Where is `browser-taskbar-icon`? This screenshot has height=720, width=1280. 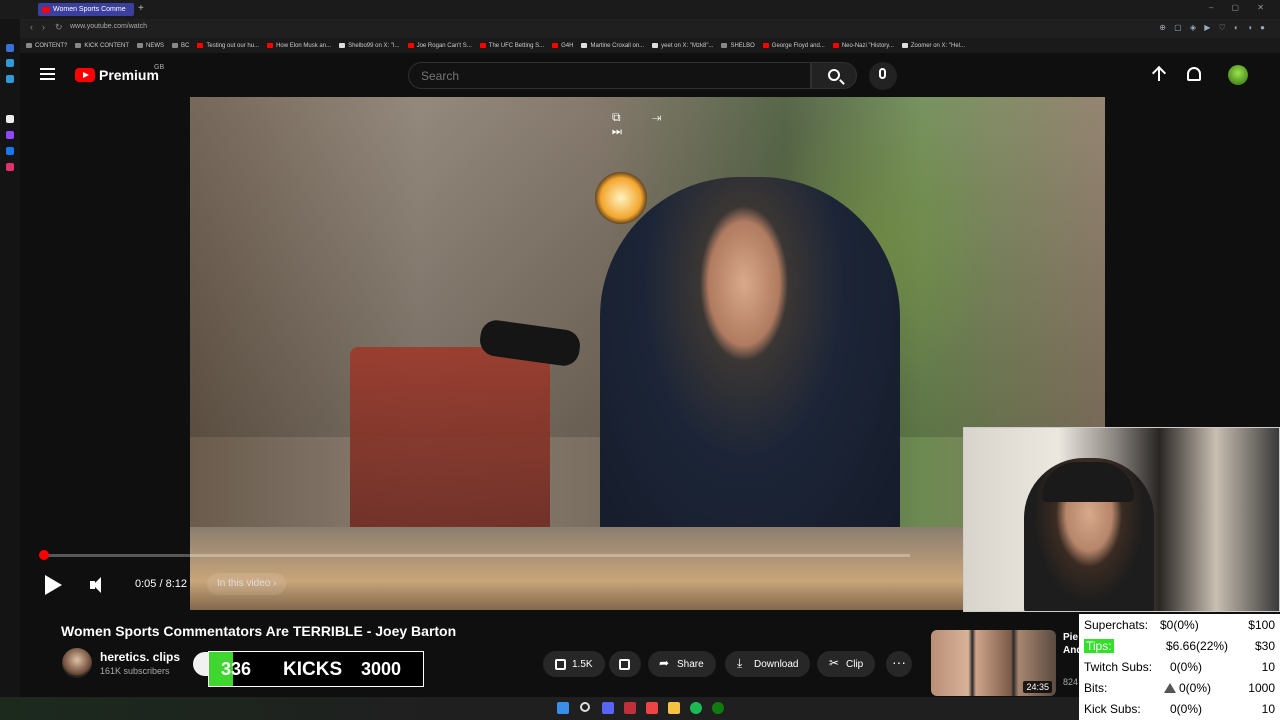 browser-taskbar-icon is located at coordinates (630, 708).